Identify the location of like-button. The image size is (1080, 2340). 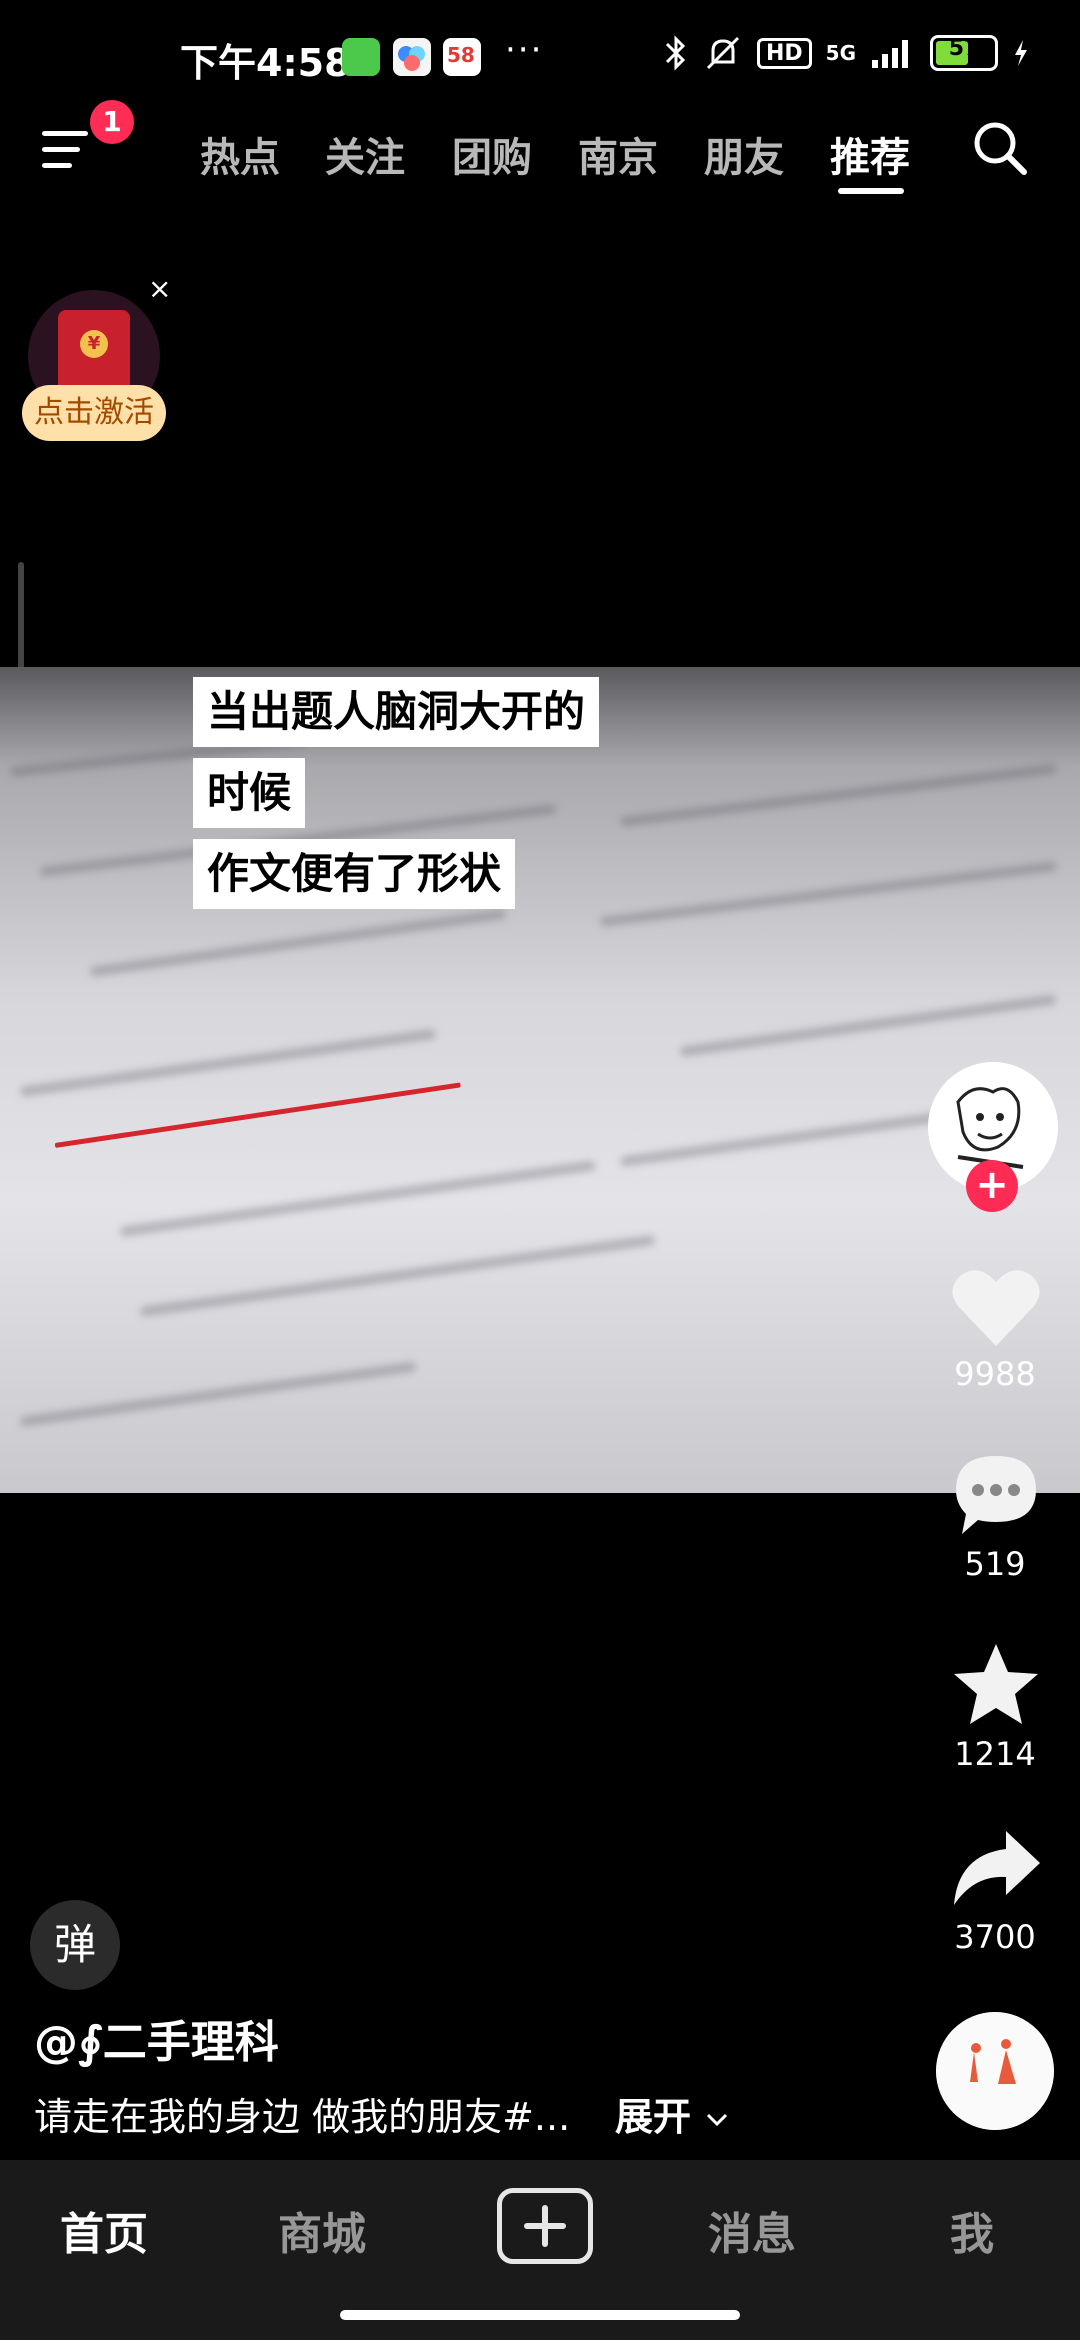
(996, 1307).